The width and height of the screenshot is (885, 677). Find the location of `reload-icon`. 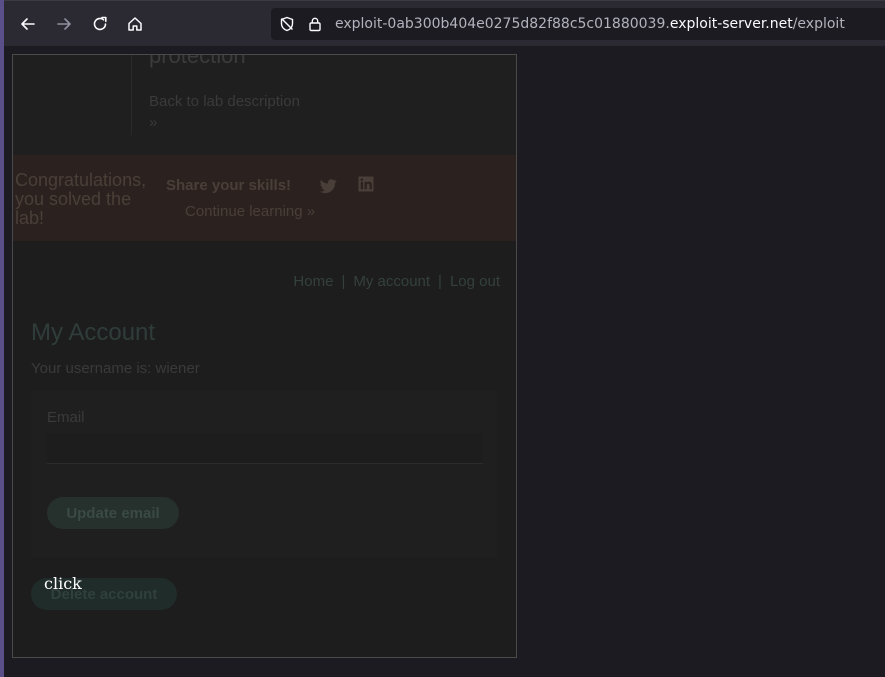

reload-icon is located at coordinates (100, 23).